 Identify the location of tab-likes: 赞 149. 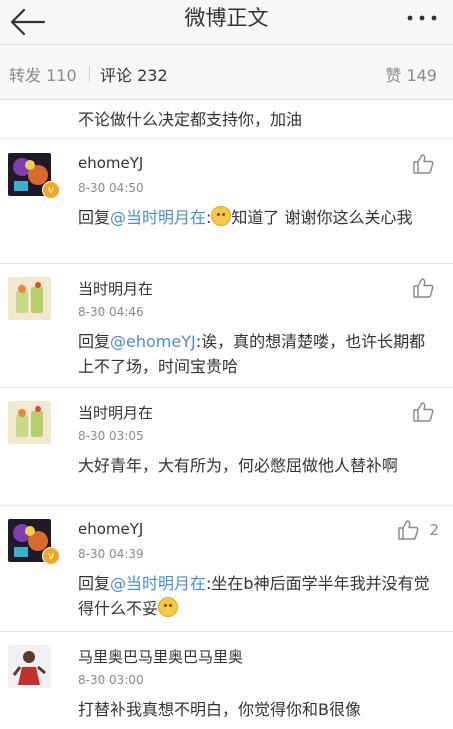
(411, 74).